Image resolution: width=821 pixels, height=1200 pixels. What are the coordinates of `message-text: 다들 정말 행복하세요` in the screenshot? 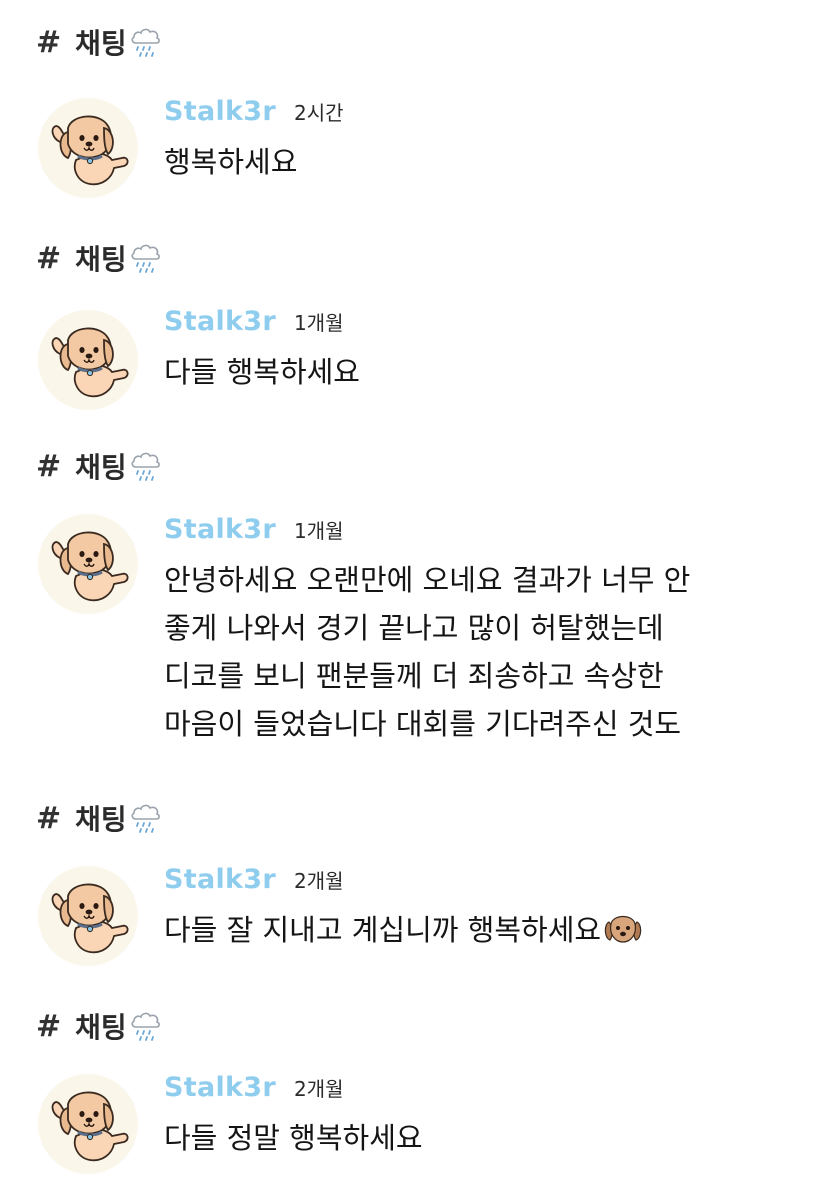 It's located at (293, 1138).